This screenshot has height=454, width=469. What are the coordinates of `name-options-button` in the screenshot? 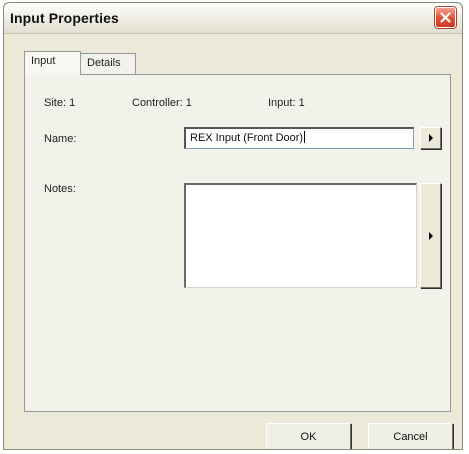 It's located at (430, 138).